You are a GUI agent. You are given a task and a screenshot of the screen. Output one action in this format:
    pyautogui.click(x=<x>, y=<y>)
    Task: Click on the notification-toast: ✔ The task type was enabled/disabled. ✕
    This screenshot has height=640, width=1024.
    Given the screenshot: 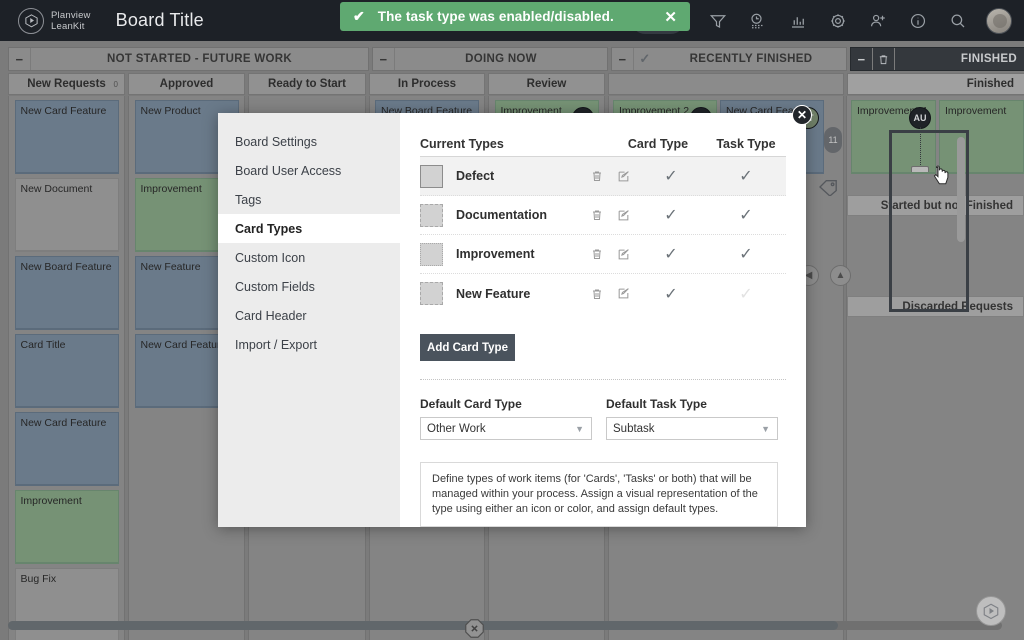 What is the action you would take?
    pyautogui.click(x=515, y=16)
    